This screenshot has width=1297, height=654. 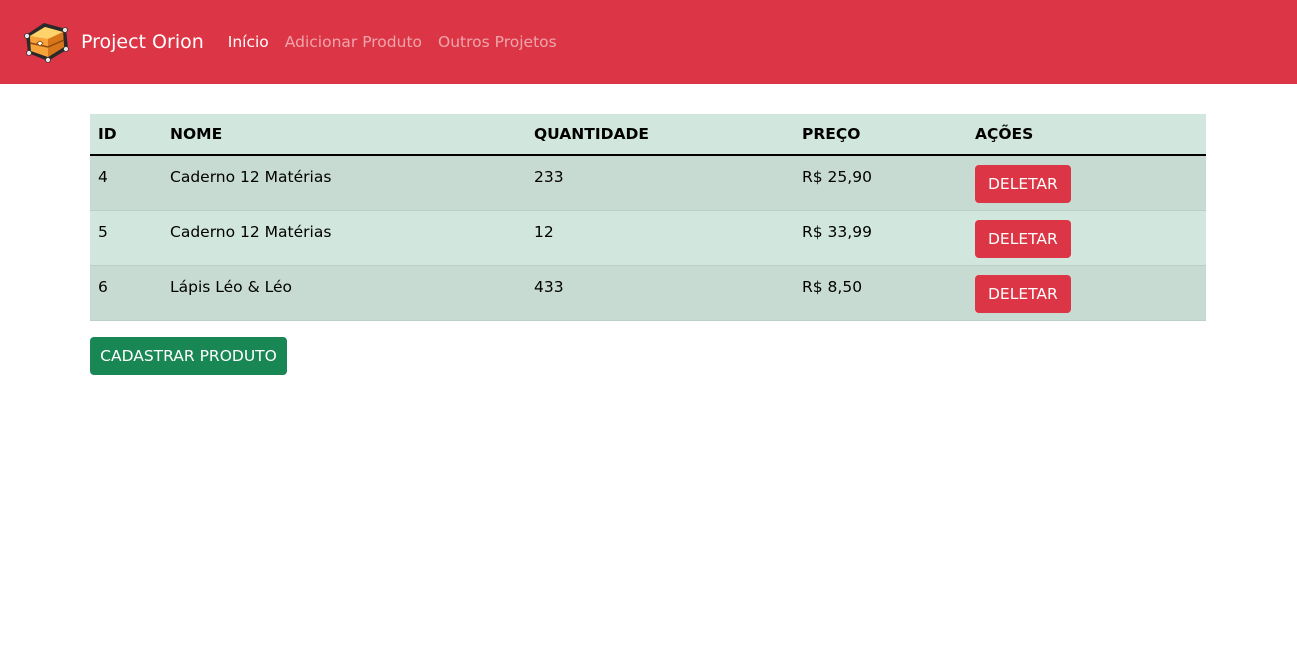 I want to click on add-product-button: CADASTRAR PRODUTO, so click(x=188, y=356).